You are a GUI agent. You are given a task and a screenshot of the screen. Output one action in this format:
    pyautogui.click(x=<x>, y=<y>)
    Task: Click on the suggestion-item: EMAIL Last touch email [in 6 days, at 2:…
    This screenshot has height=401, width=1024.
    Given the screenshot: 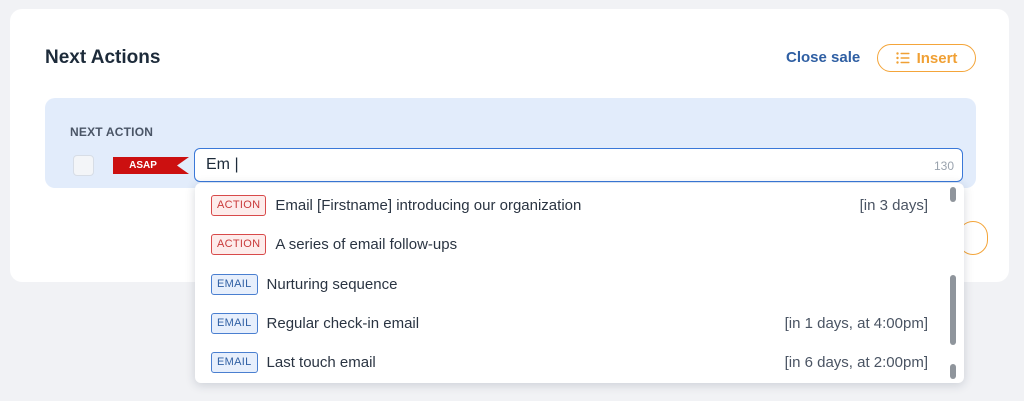 What is the action you would take?
    pyautogui.click(x=570, y=362)
    